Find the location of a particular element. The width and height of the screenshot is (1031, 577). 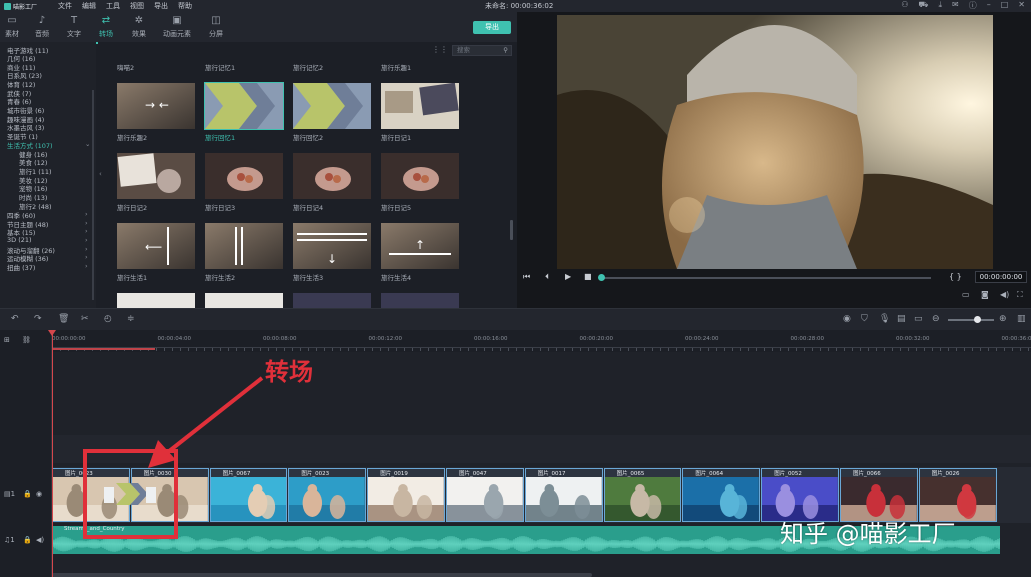

delete-icon: 🗑 is located at coordinates (63, 319).